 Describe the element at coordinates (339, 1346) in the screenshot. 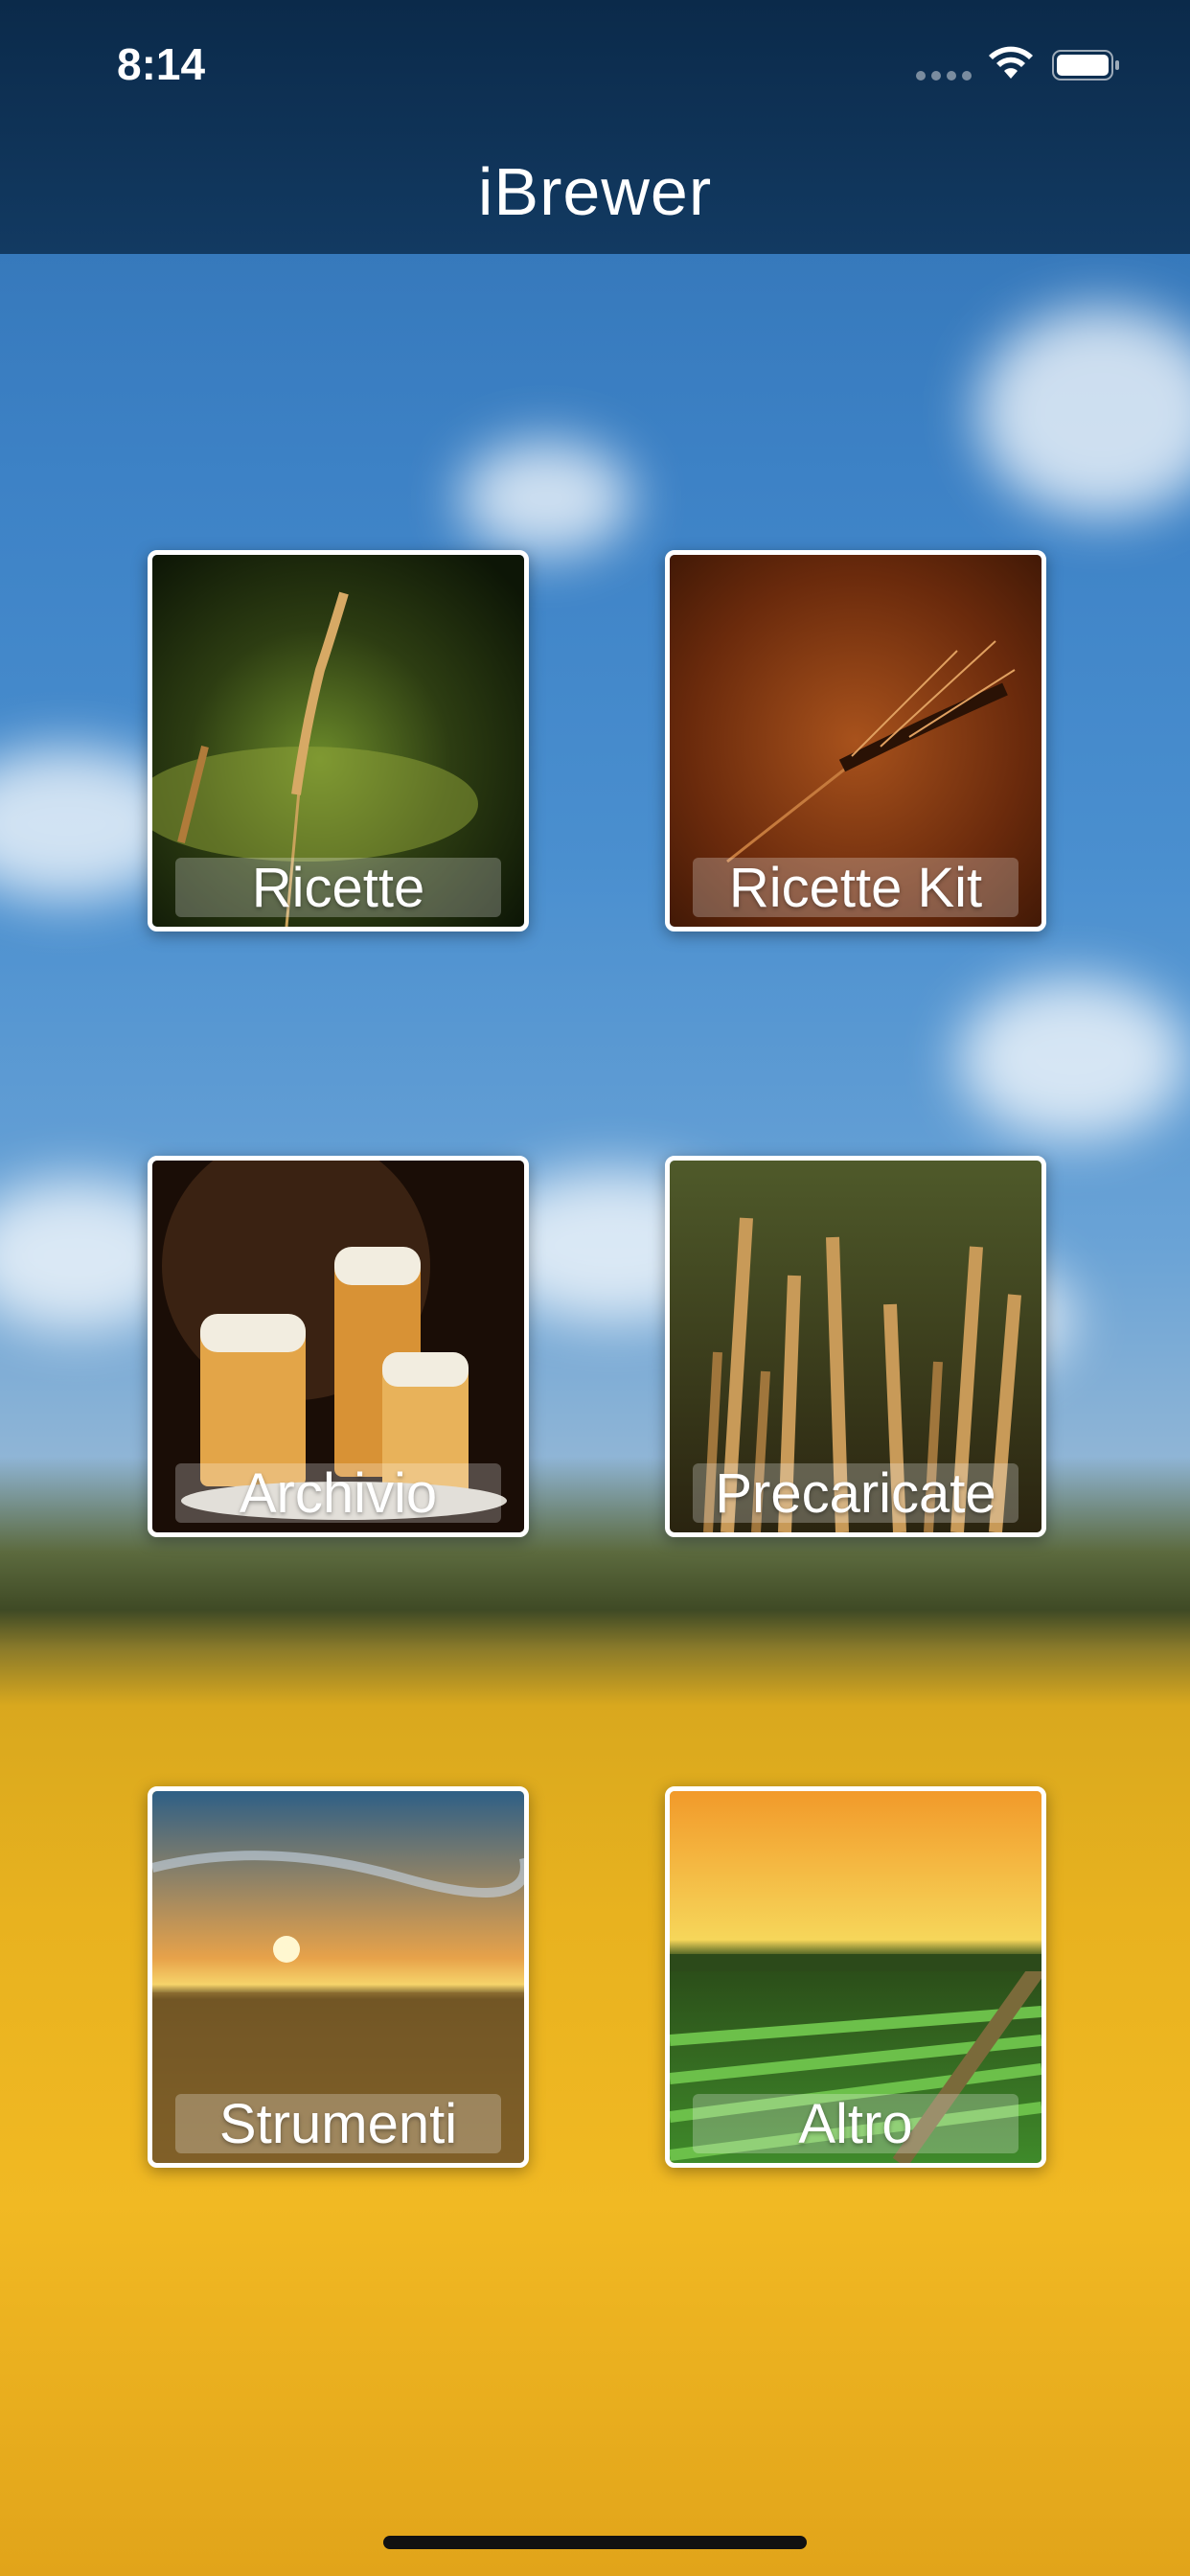

I see `tile-archivio: Archivio` at that location.